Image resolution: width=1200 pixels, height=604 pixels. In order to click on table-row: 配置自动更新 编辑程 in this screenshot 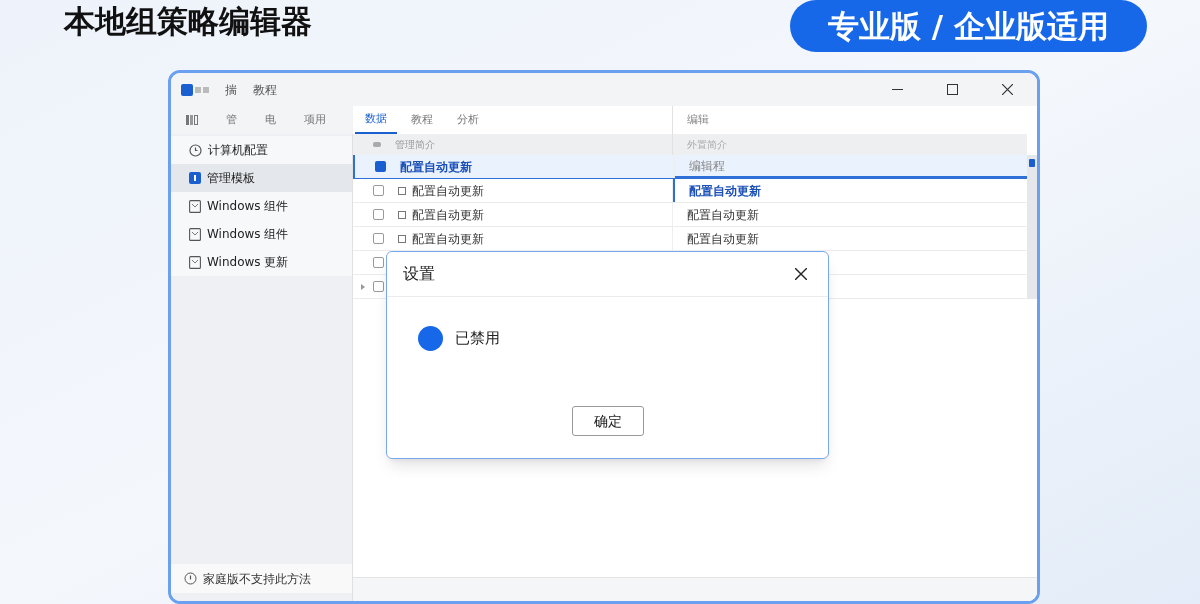, I will do `click(690, 167)`.